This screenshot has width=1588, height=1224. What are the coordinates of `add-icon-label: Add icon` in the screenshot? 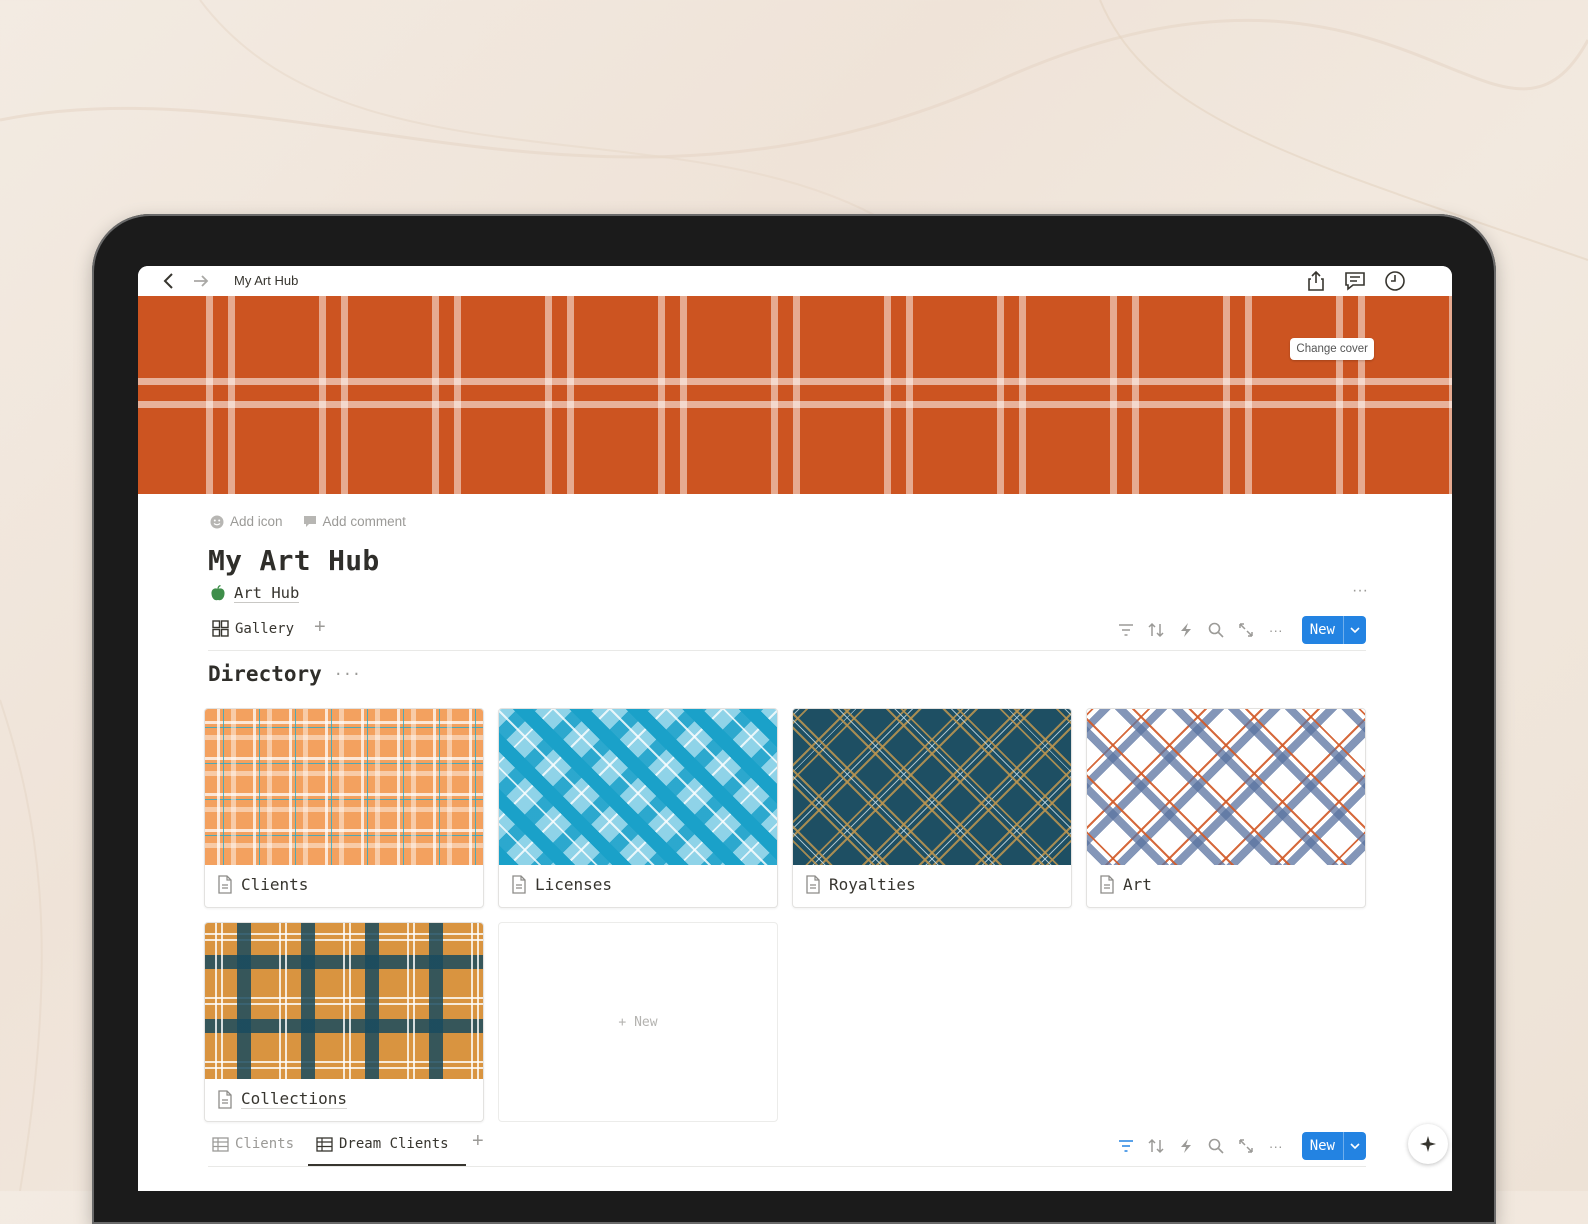 It's located at (256, 521).